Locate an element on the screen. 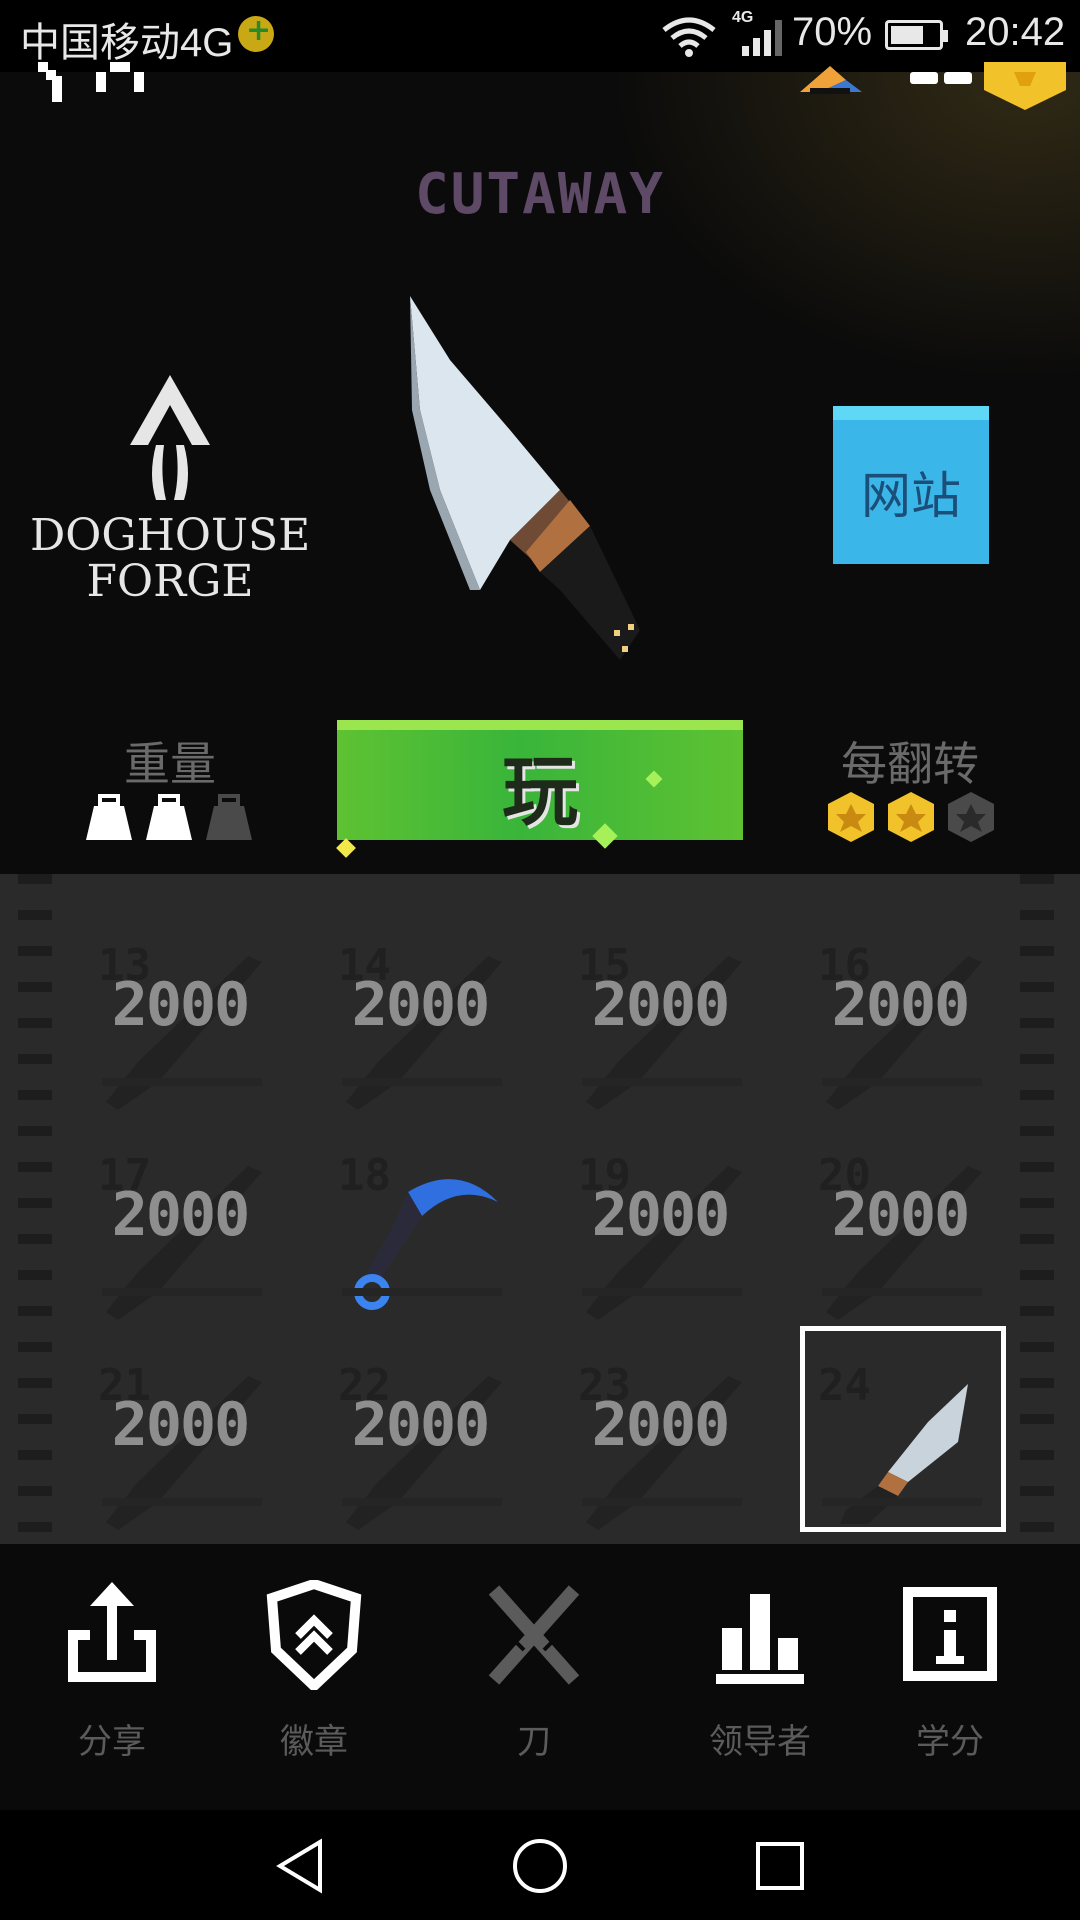 The height and width of the screenshot is (1920, 1080). system-recents-icon is located at coordinates (780, 1866).